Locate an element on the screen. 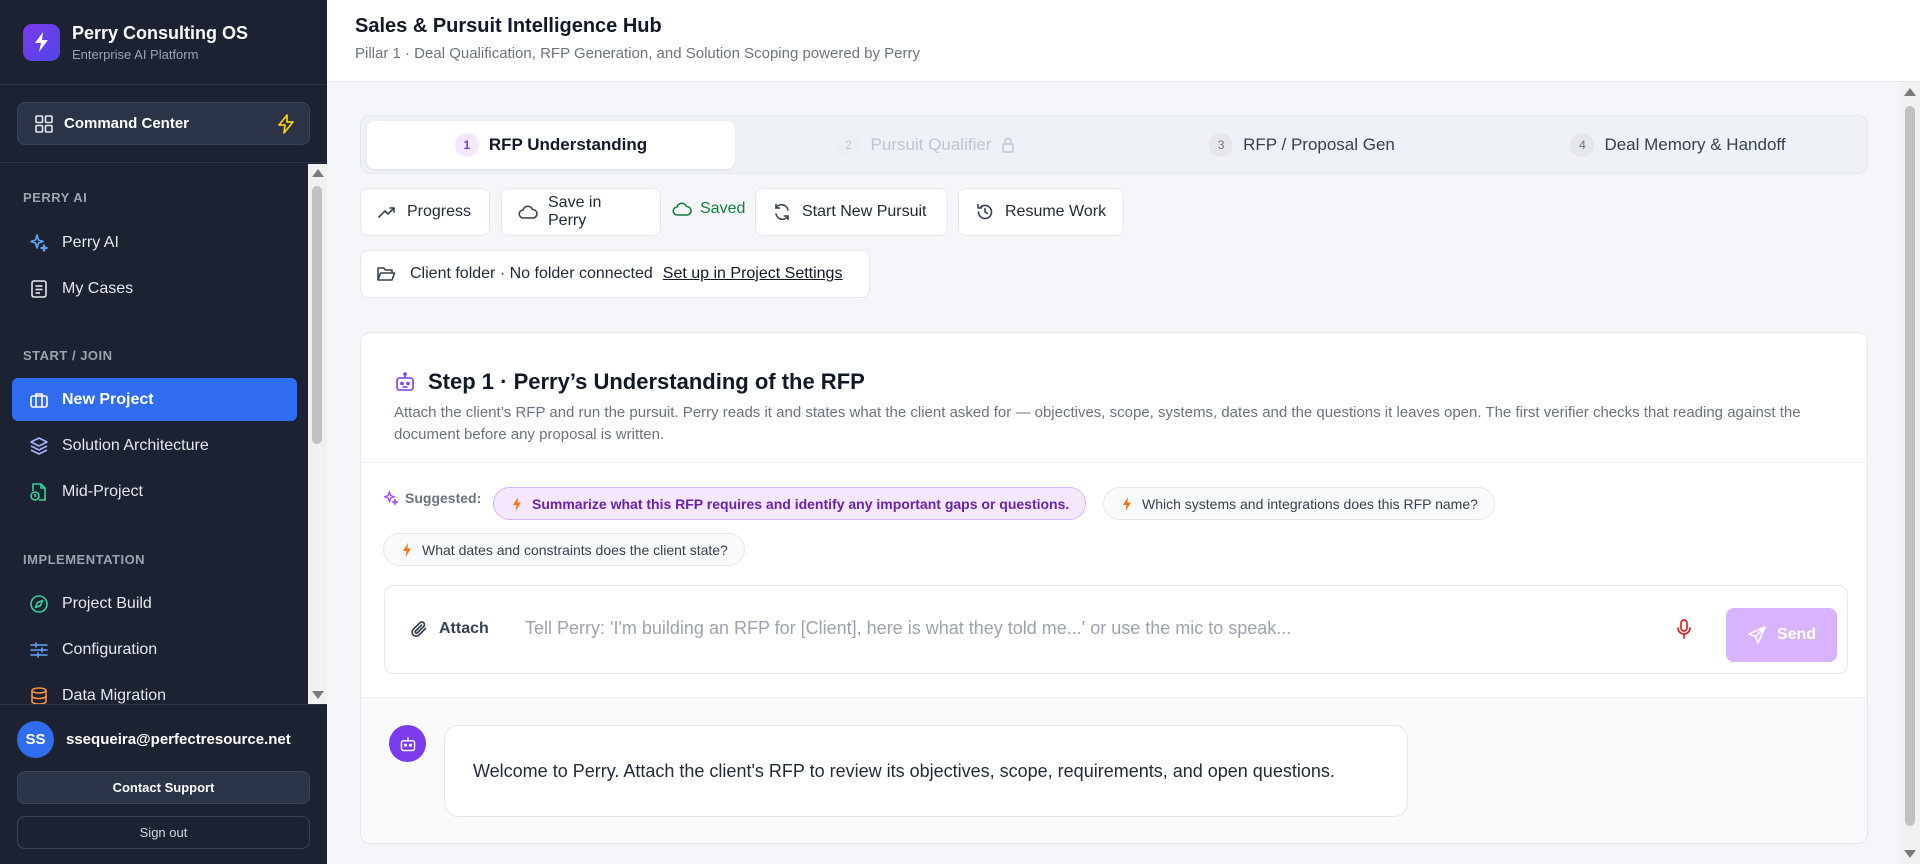  main-scrollbar is located at coordinates (1910, 473).